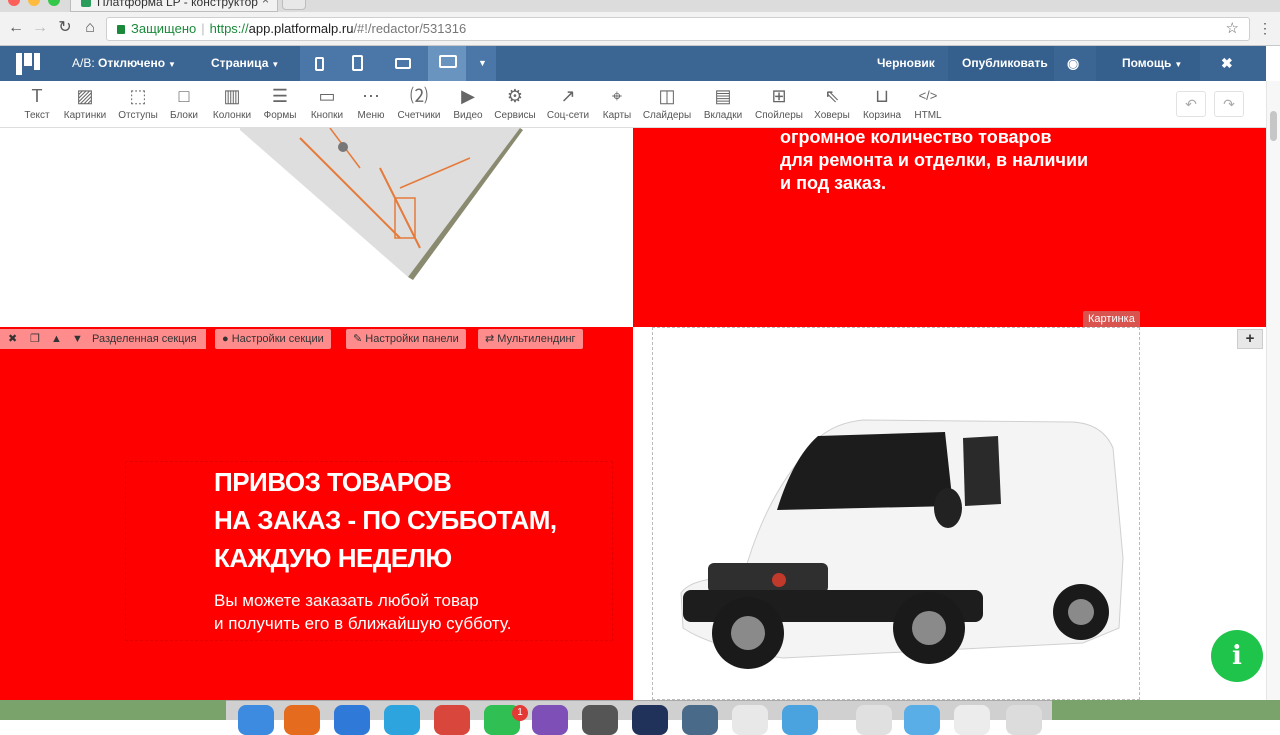  I want to click on photoshop-icon, so click(650, 720).